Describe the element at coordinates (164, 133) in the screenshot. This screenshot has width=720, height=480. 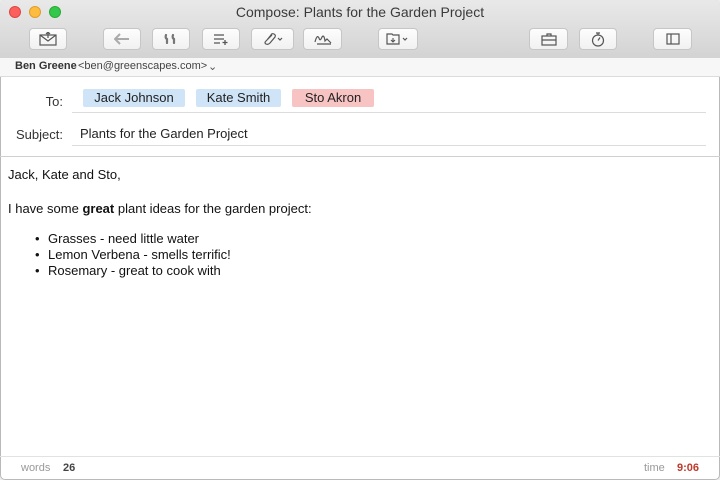
I see `subject-input: Plants for the Garden Project` at that location.